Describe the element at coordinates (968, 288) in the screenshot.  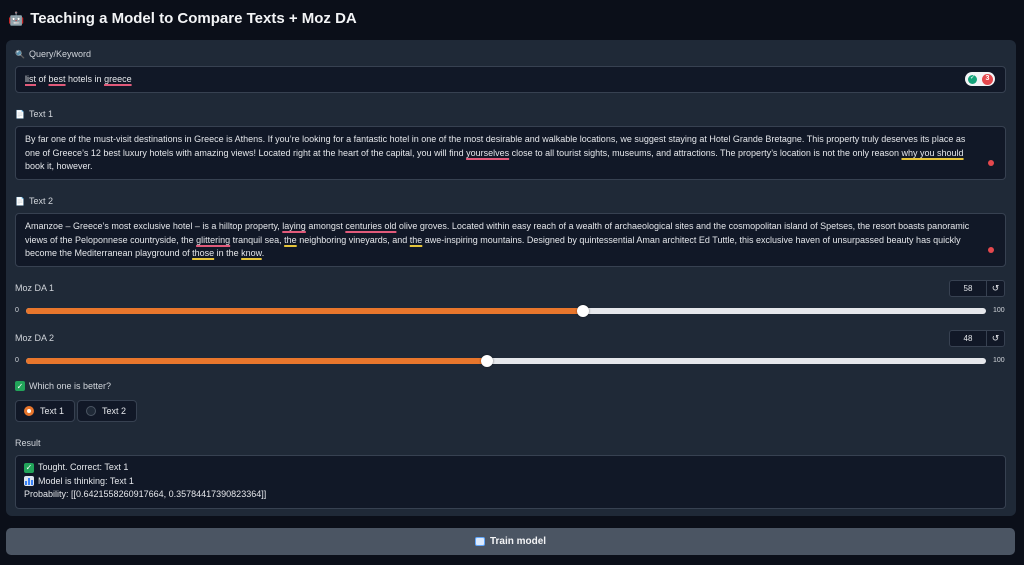
I see `slider1-value: 58` at that location.